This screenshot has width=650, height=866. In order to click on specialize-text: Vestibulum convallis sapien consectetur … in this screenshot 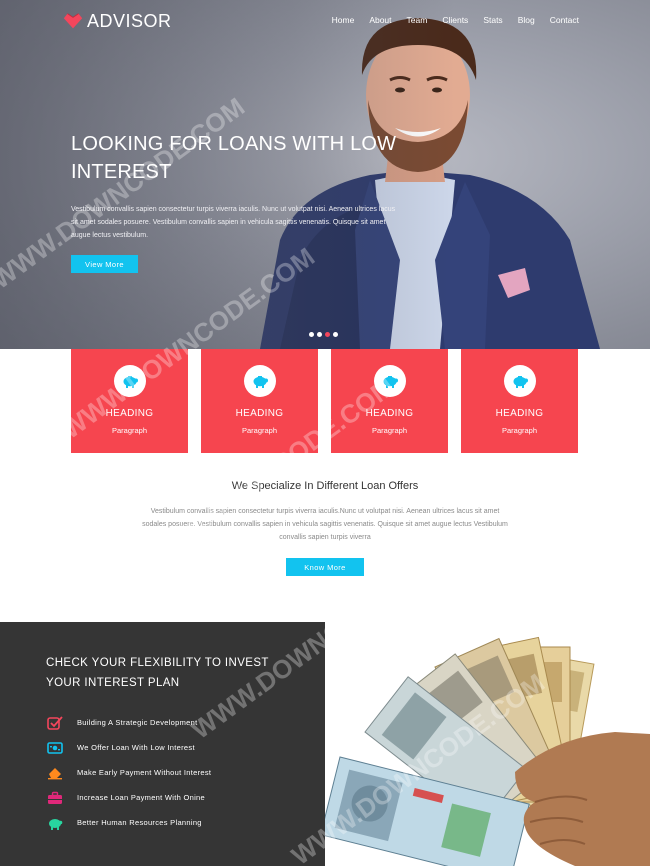, I will do `click(325, 524)`.